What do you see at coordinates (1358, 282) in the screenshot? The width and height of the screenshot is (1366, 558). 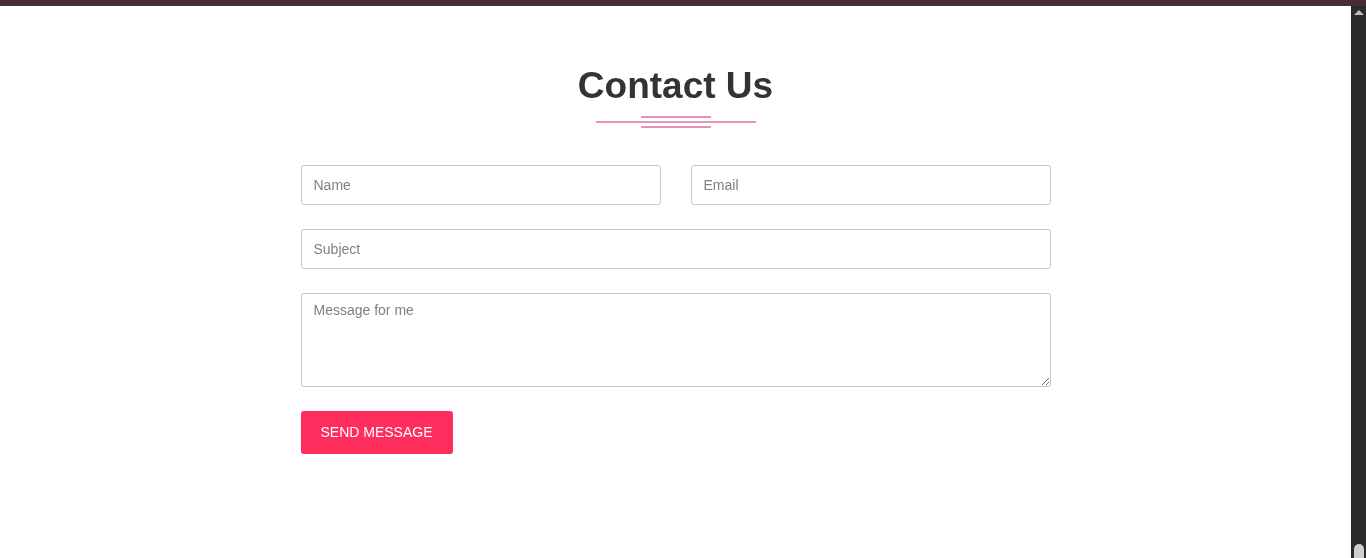 I see `scrollbar` at bounding box center [1358, 282].